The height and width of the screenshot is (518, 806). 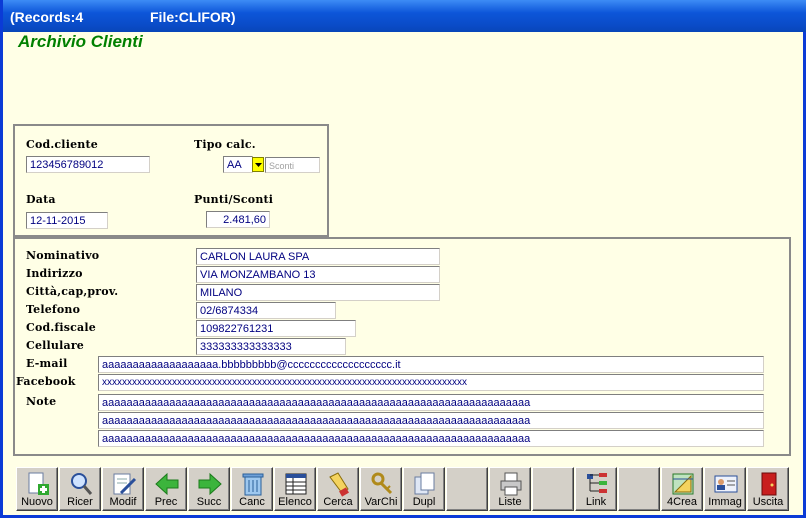 I want to click on file-name: File:CLIFOR), so click(x=193, y=17).